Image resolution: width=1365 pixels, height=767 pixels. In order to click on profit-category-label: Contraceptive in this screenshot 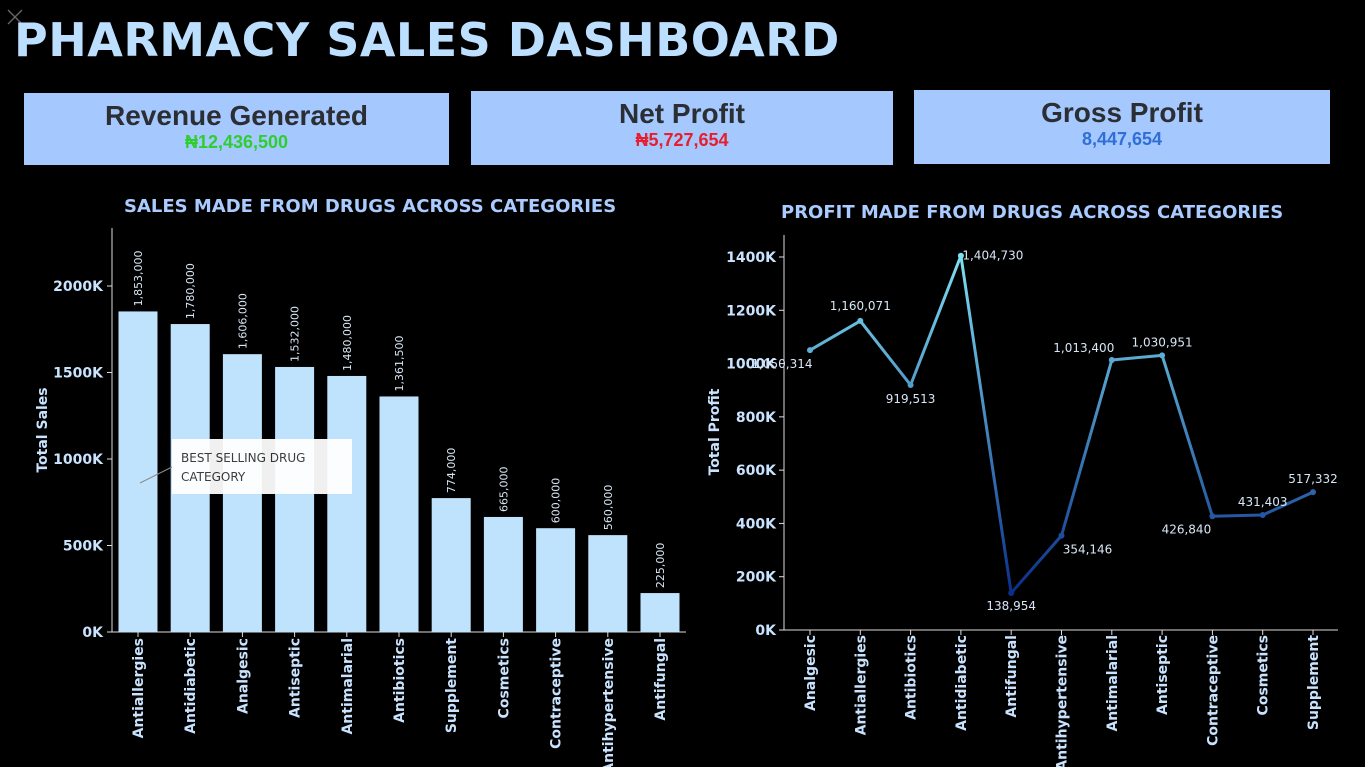, I will do `click(1213, 690)`.